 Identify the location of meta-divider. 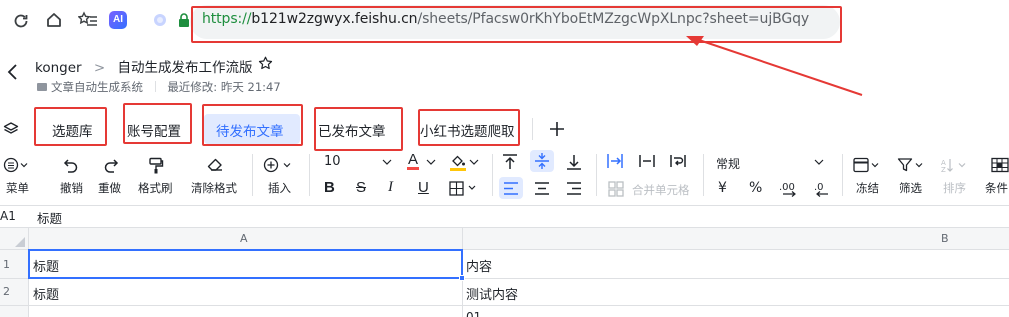
(155, 86).